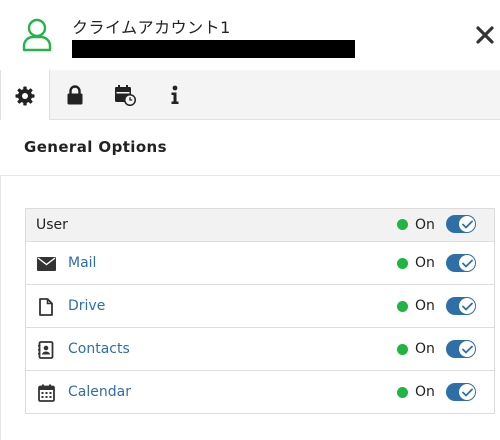  What do you see at coordinates (260, 225) in the screenshot?
I see `option-row-user: User On` at bounding box center [260, 225].